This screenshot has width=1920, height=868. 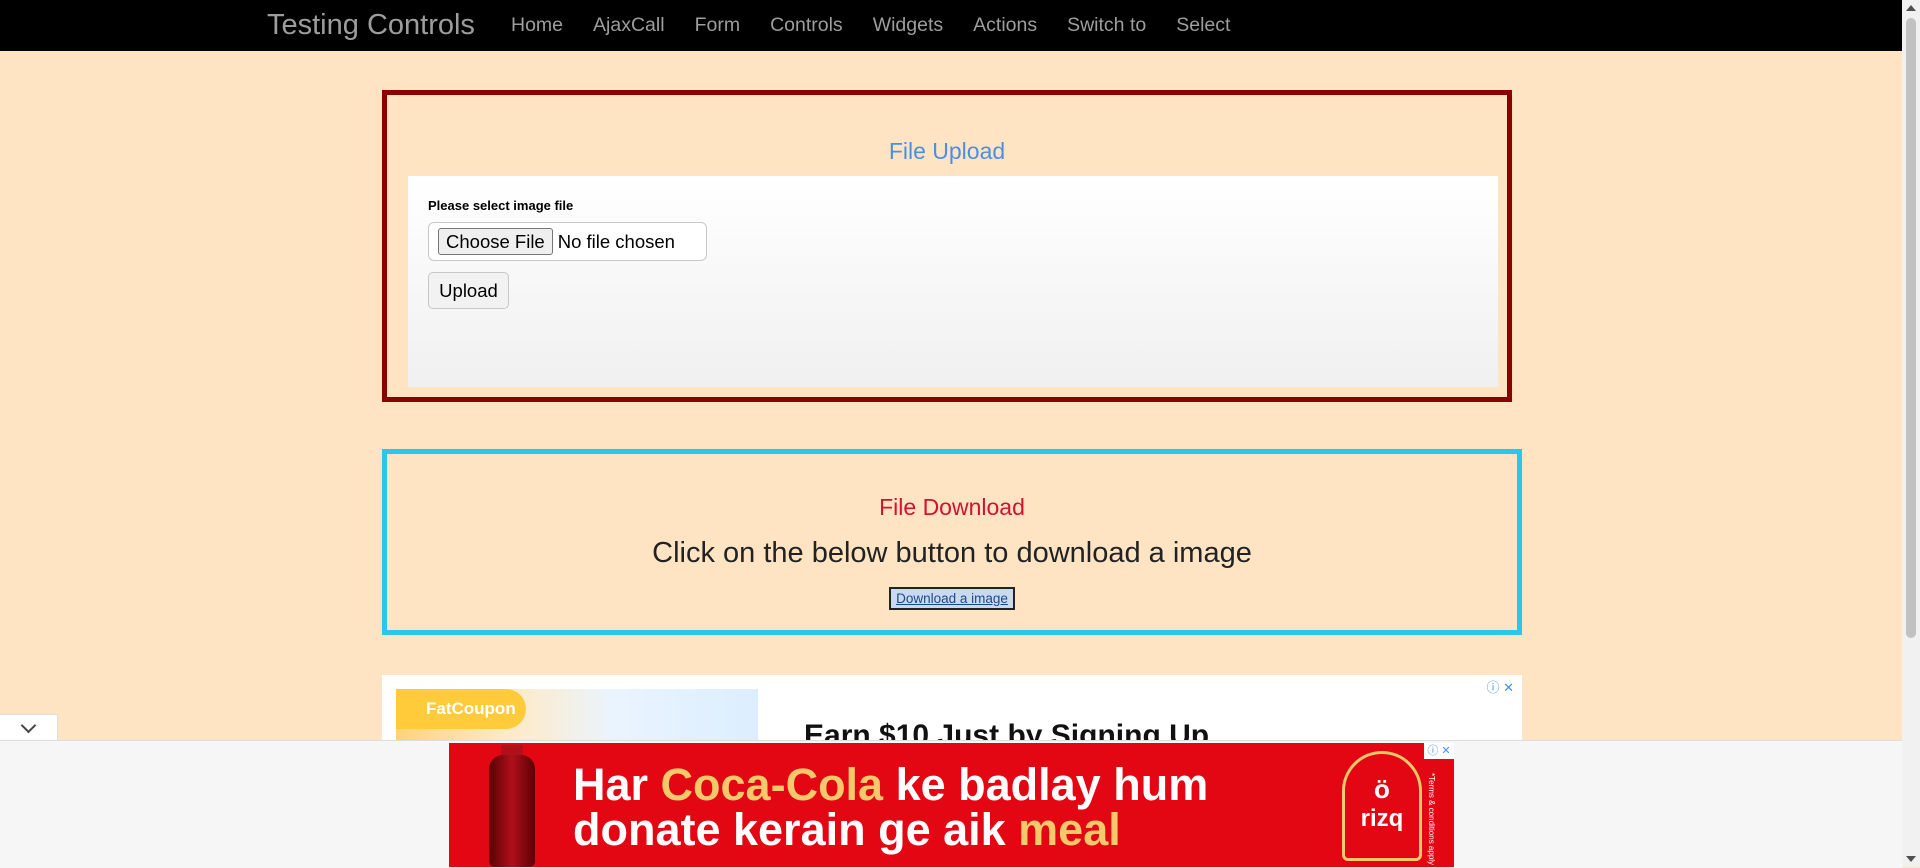 I want to click on ad-top-image: FatCoupon, so click(x=577, y=714).